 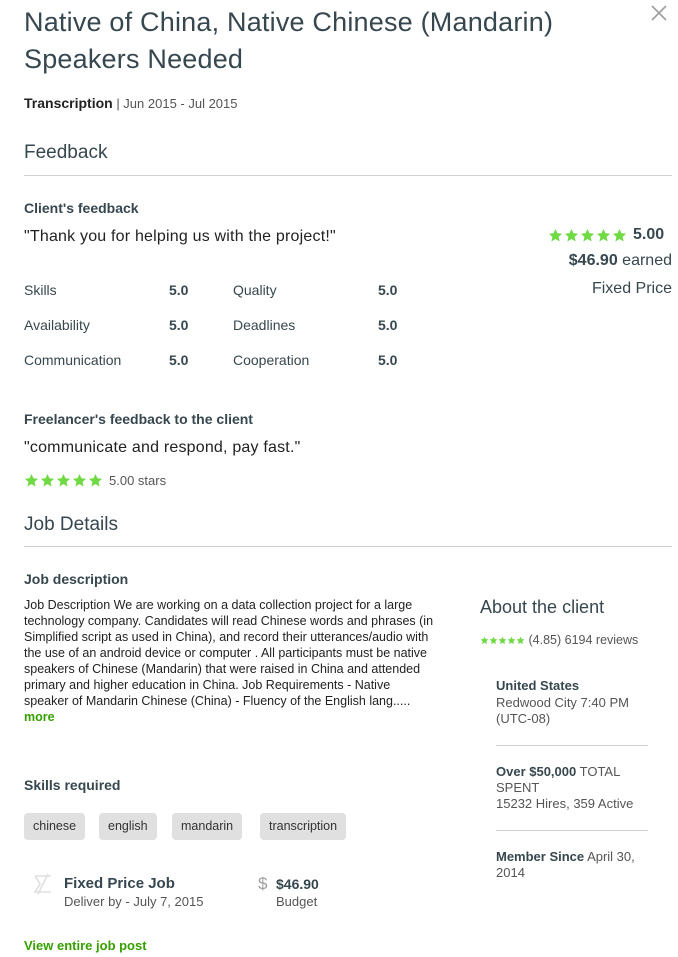 I want to click on feedback-heading: Feedback, so click(x=66, y=152).